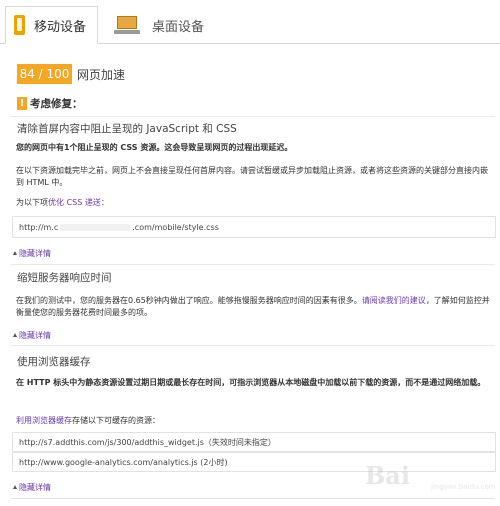 Image resolution: width=500 pixels, height=506 pixels. I want to click on consider-fixing-heading: 考虑修复：, so click(56, 104).